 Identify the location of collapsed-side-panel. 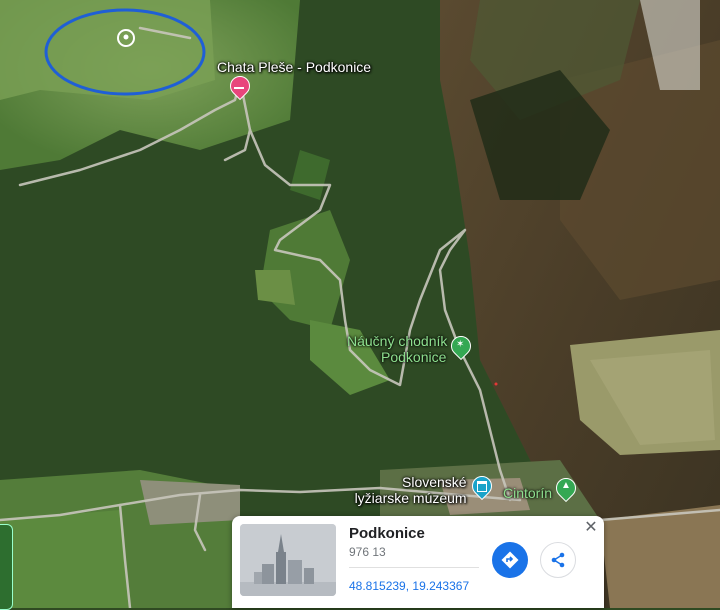
(6, 567).